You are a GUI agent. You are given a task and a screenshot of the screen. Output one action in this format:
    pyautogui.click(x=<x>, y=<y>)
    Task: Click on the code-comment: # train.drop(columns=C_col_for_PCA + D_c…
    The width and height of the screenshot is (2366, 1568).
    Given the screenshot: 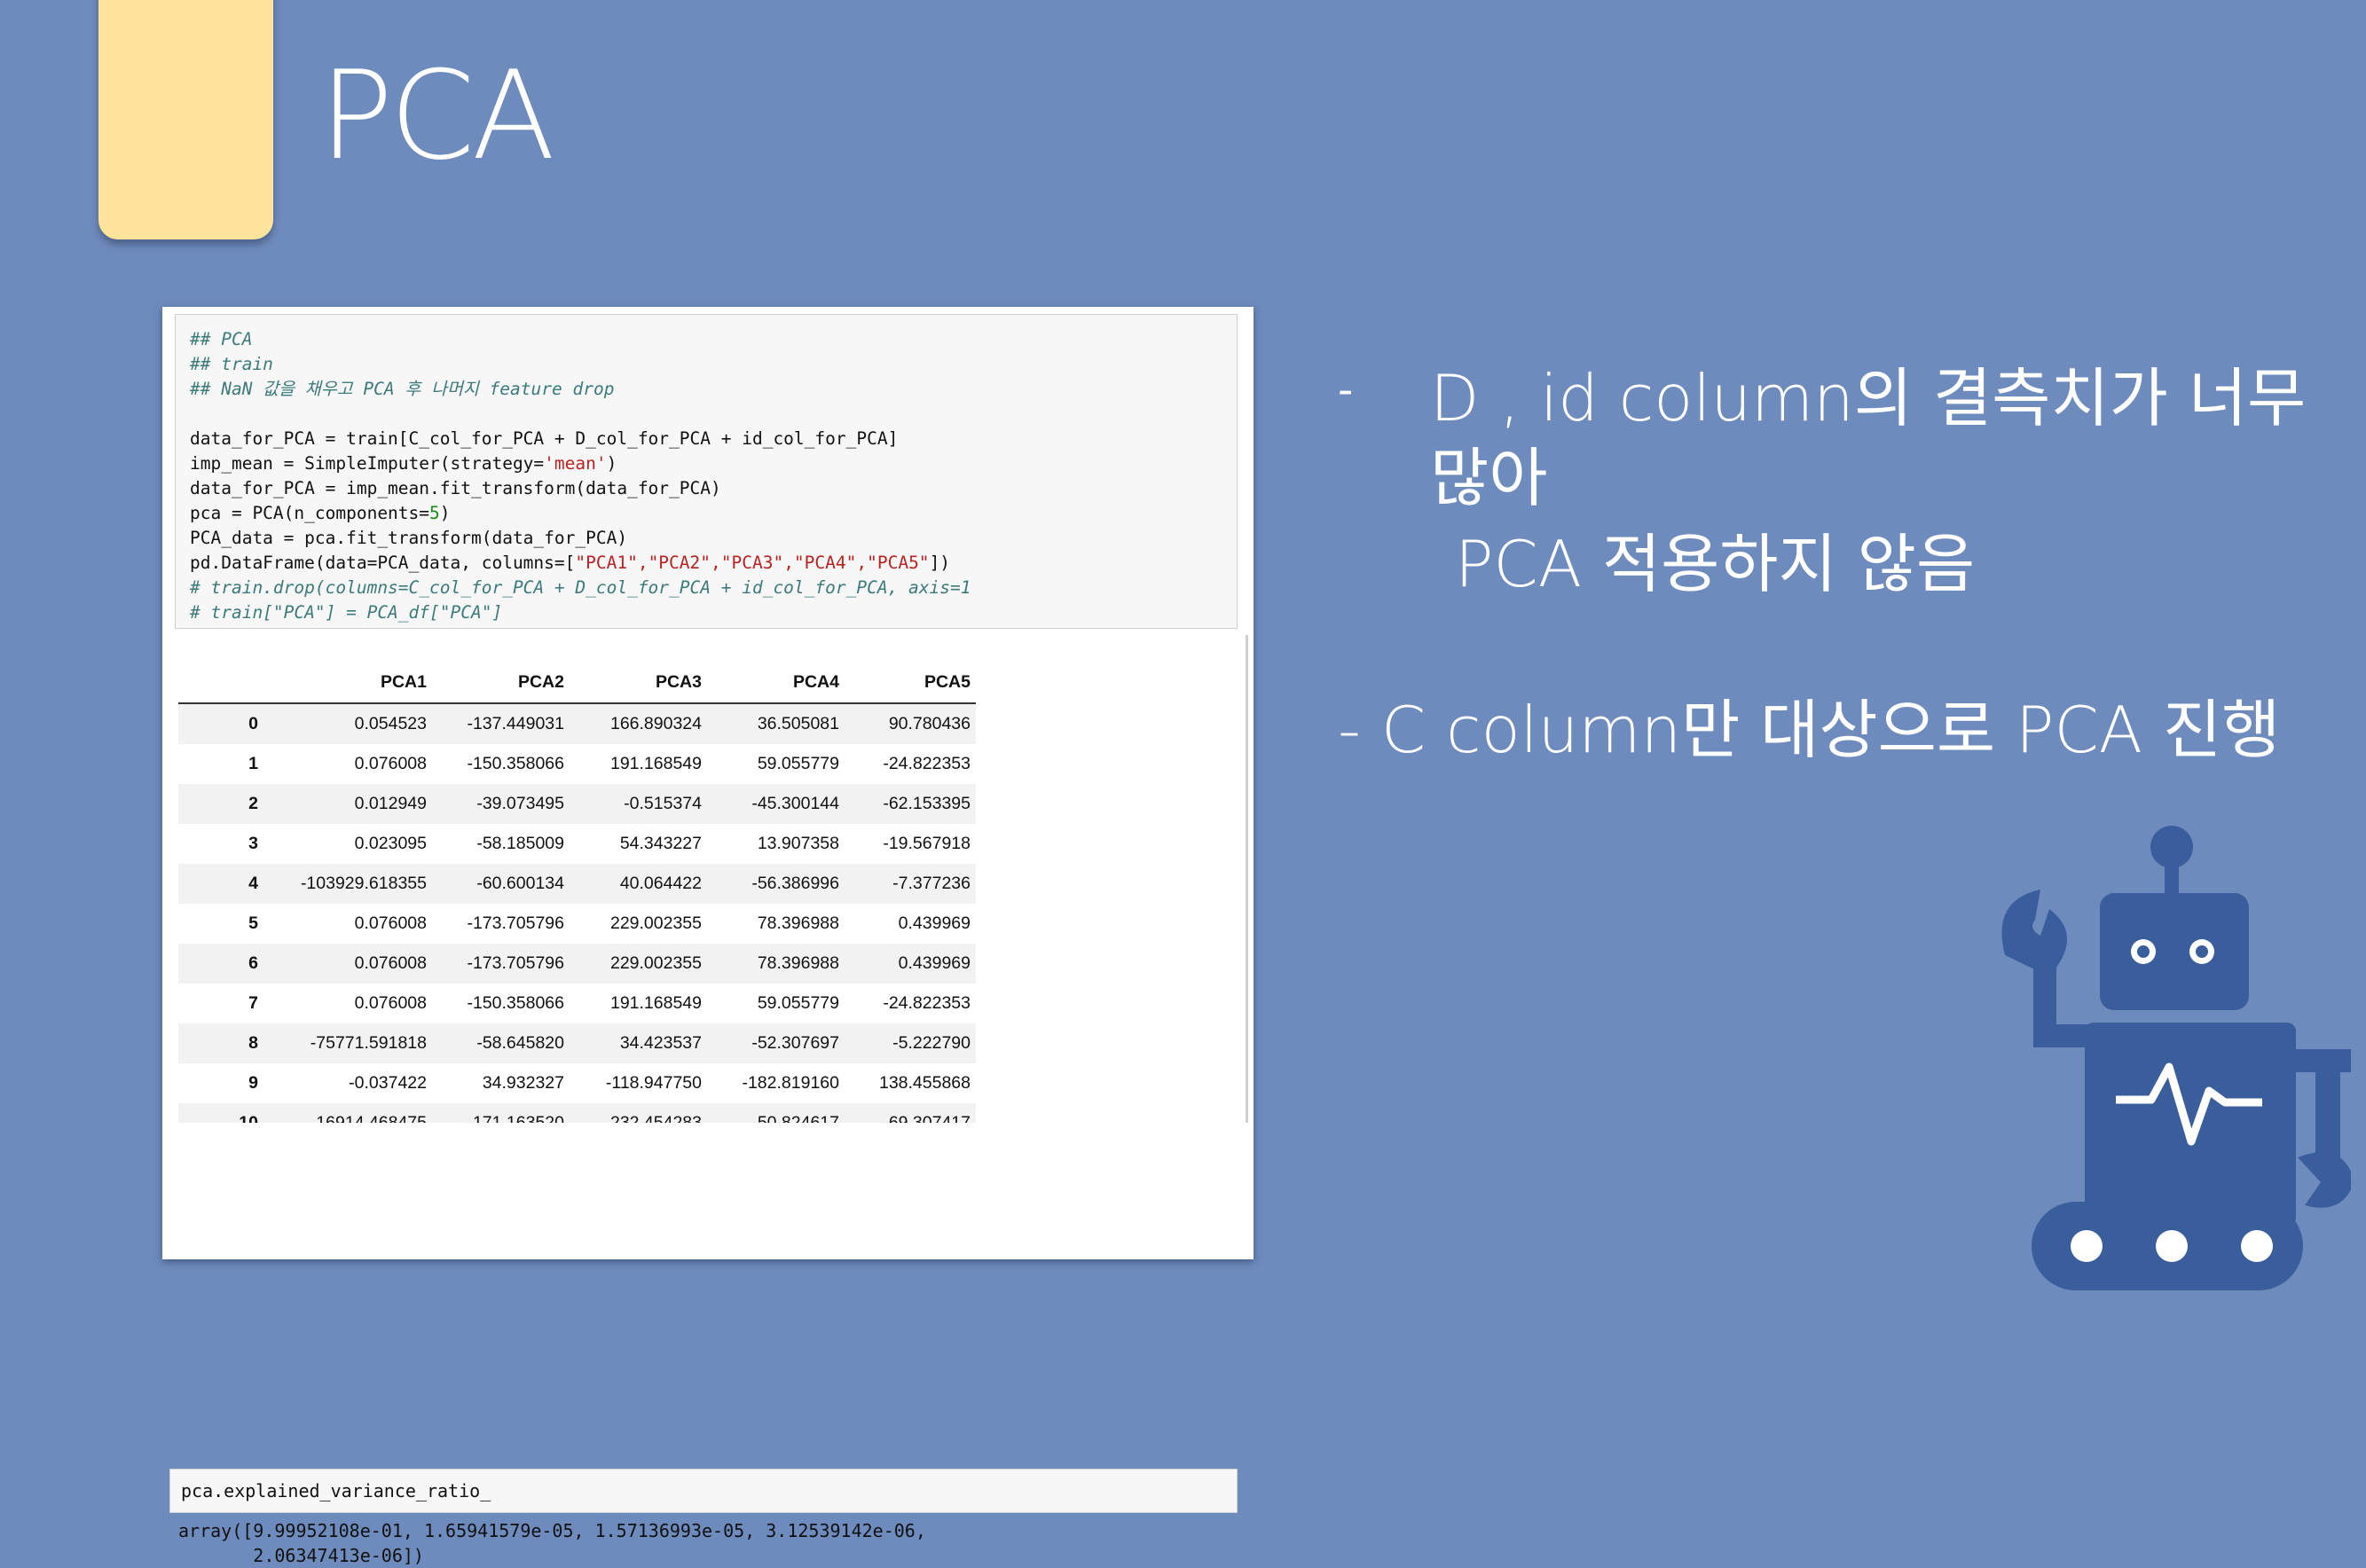 What is the action you would take?
    pyautogui.click(x=581, y=588)
    